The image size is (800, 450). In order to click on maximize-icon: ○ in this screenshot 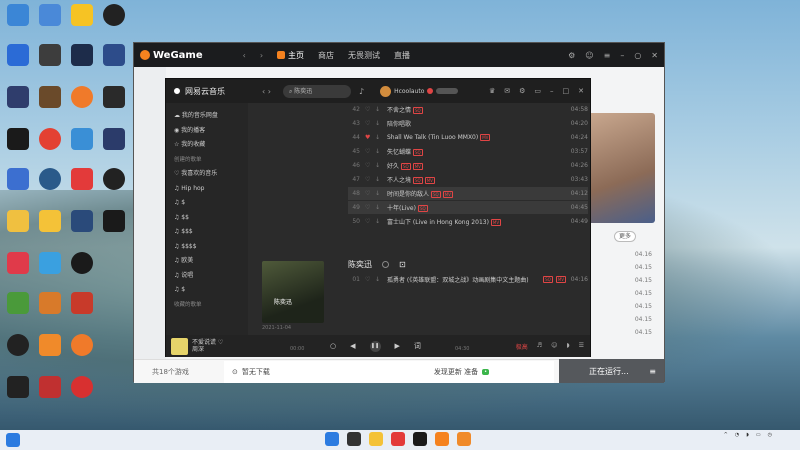, I will do `click(637, 55)`.